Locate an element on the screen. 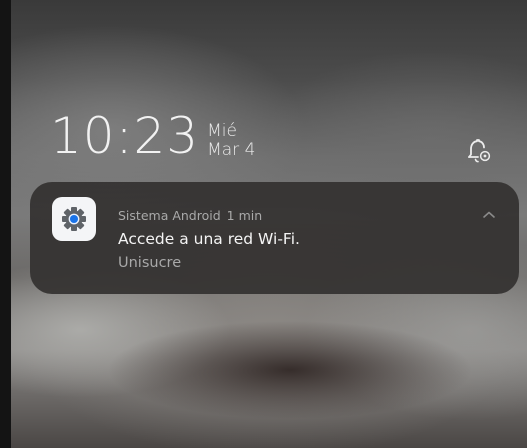 The height and width of the screenshot is (448, 527). notification-settings-bell-icon is located at coordinates (478, 151).